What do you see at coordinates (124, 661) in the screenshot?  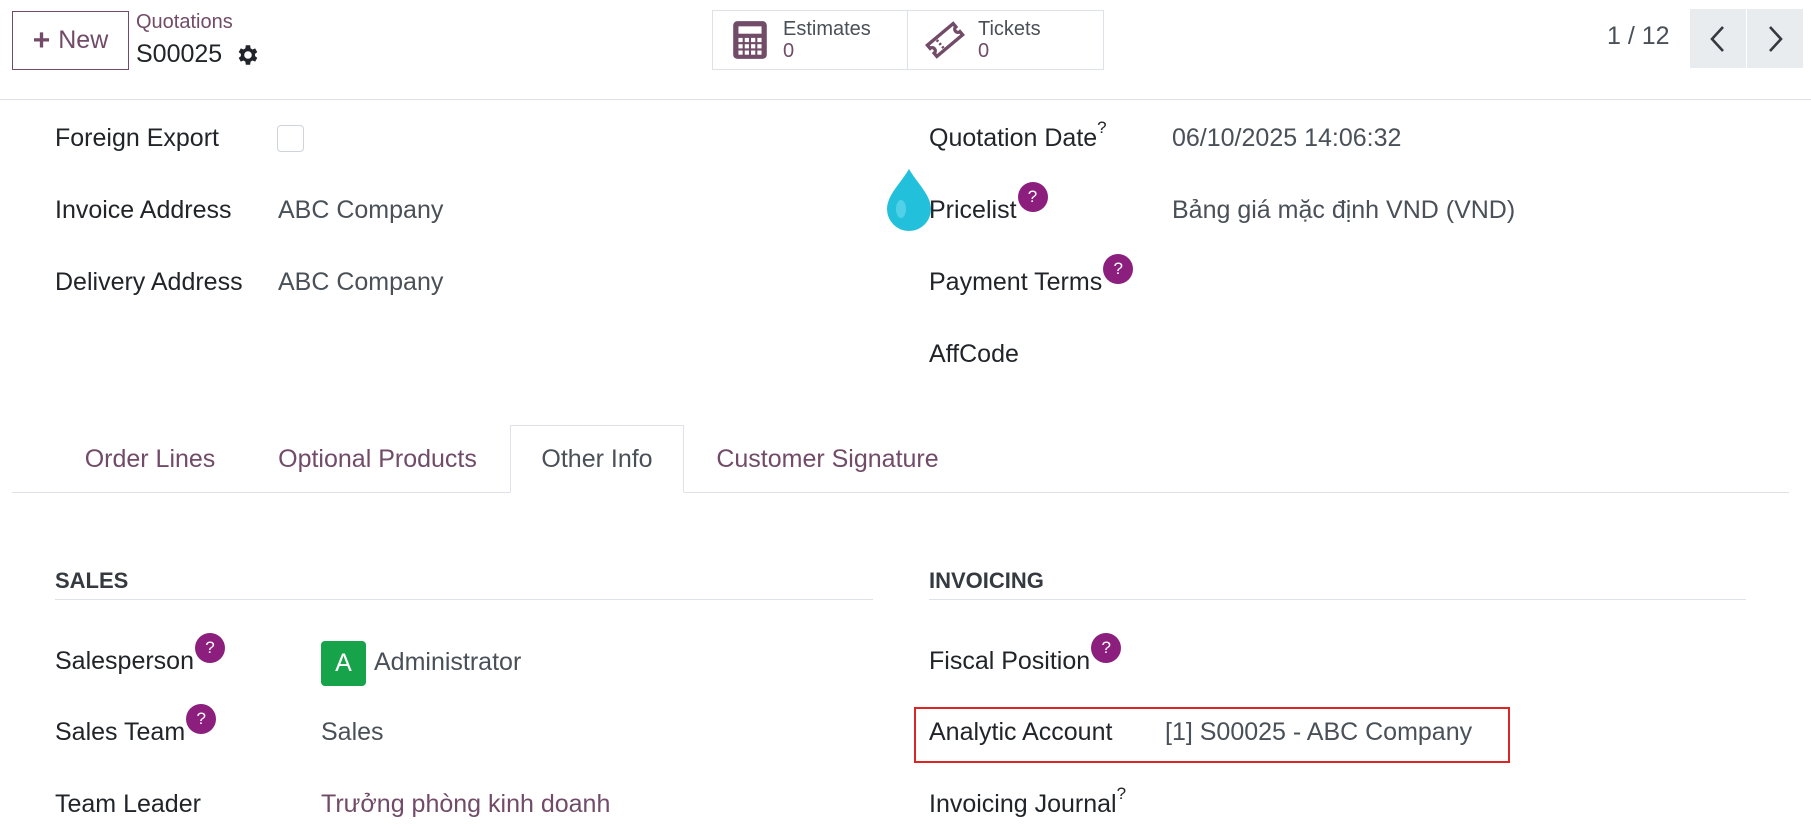 I see `salesperson-label-text: Salesperson` at bounding box center [124, 661].